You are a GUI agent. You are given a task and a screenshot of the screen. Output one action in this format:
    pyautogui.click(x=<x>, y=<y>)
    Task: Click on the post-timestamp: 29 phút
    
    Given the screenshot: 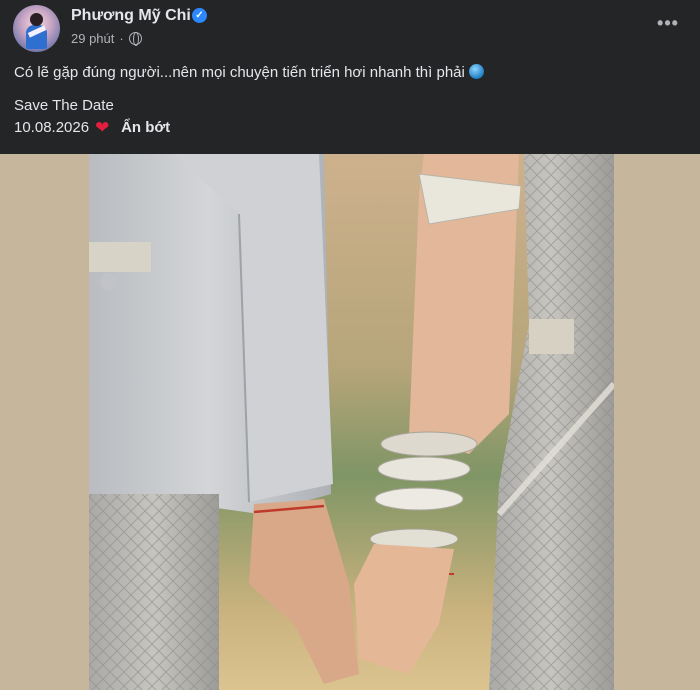 What is the action you would take?
    pyautogui.click(x=92, y=38)
    